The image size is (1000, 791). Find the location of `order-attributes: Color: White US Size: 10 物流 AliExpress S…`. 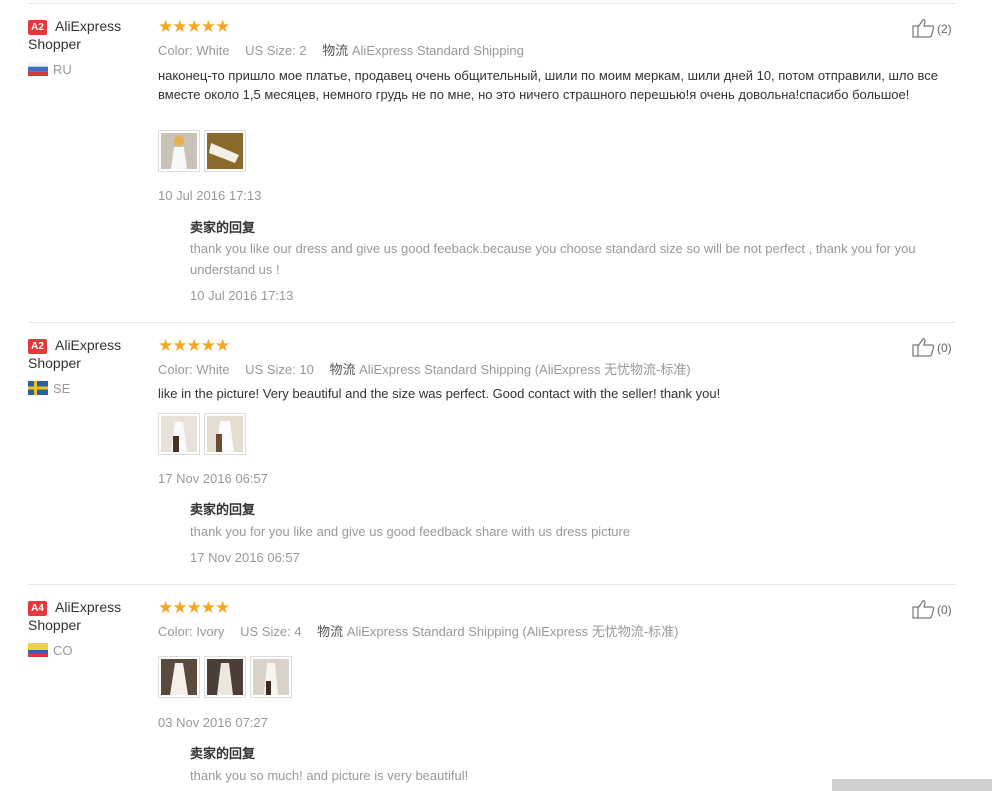

order-attributes: Color: White US Size: 10 物流 AliExpress S… is located at coordinates (424, 368).